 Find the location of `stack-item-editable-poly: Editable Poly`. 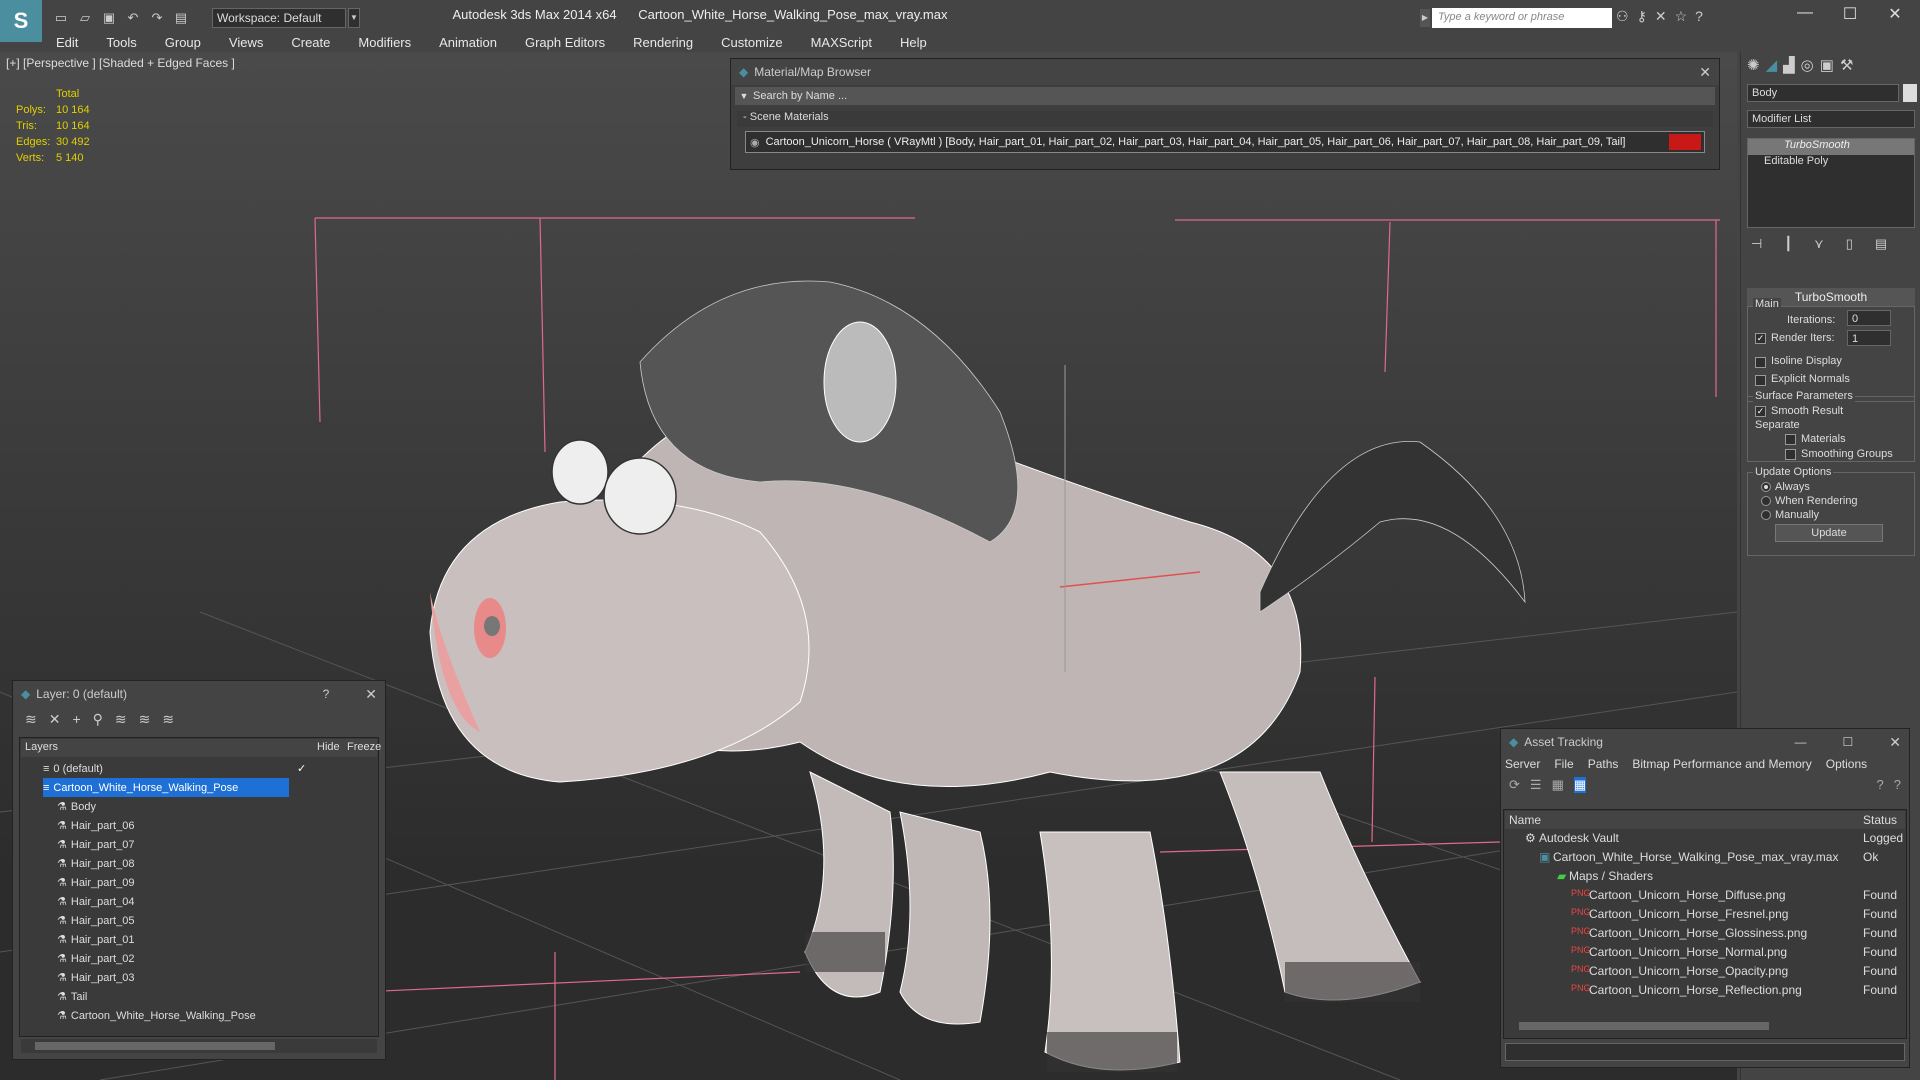

stack-item-editable-poly: Editable Poly is located at coordinates (1831, 163).